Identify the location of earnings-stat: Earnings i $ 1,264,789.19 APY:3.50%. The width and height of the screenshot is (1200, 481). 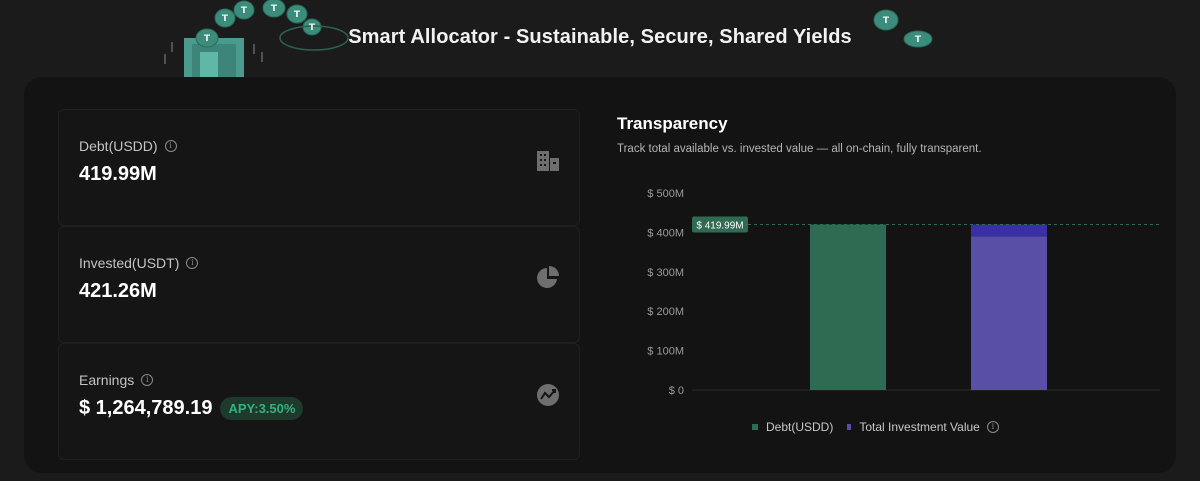
(319, 401).